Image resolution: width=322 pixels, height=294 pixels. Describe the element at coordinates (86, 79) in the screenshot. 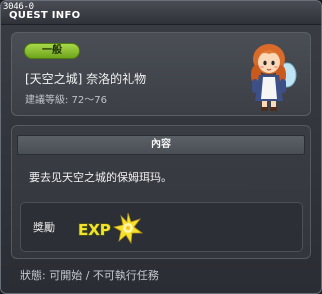

I see `quest-name: [天空之城] 奈洛的礼物` at that location.